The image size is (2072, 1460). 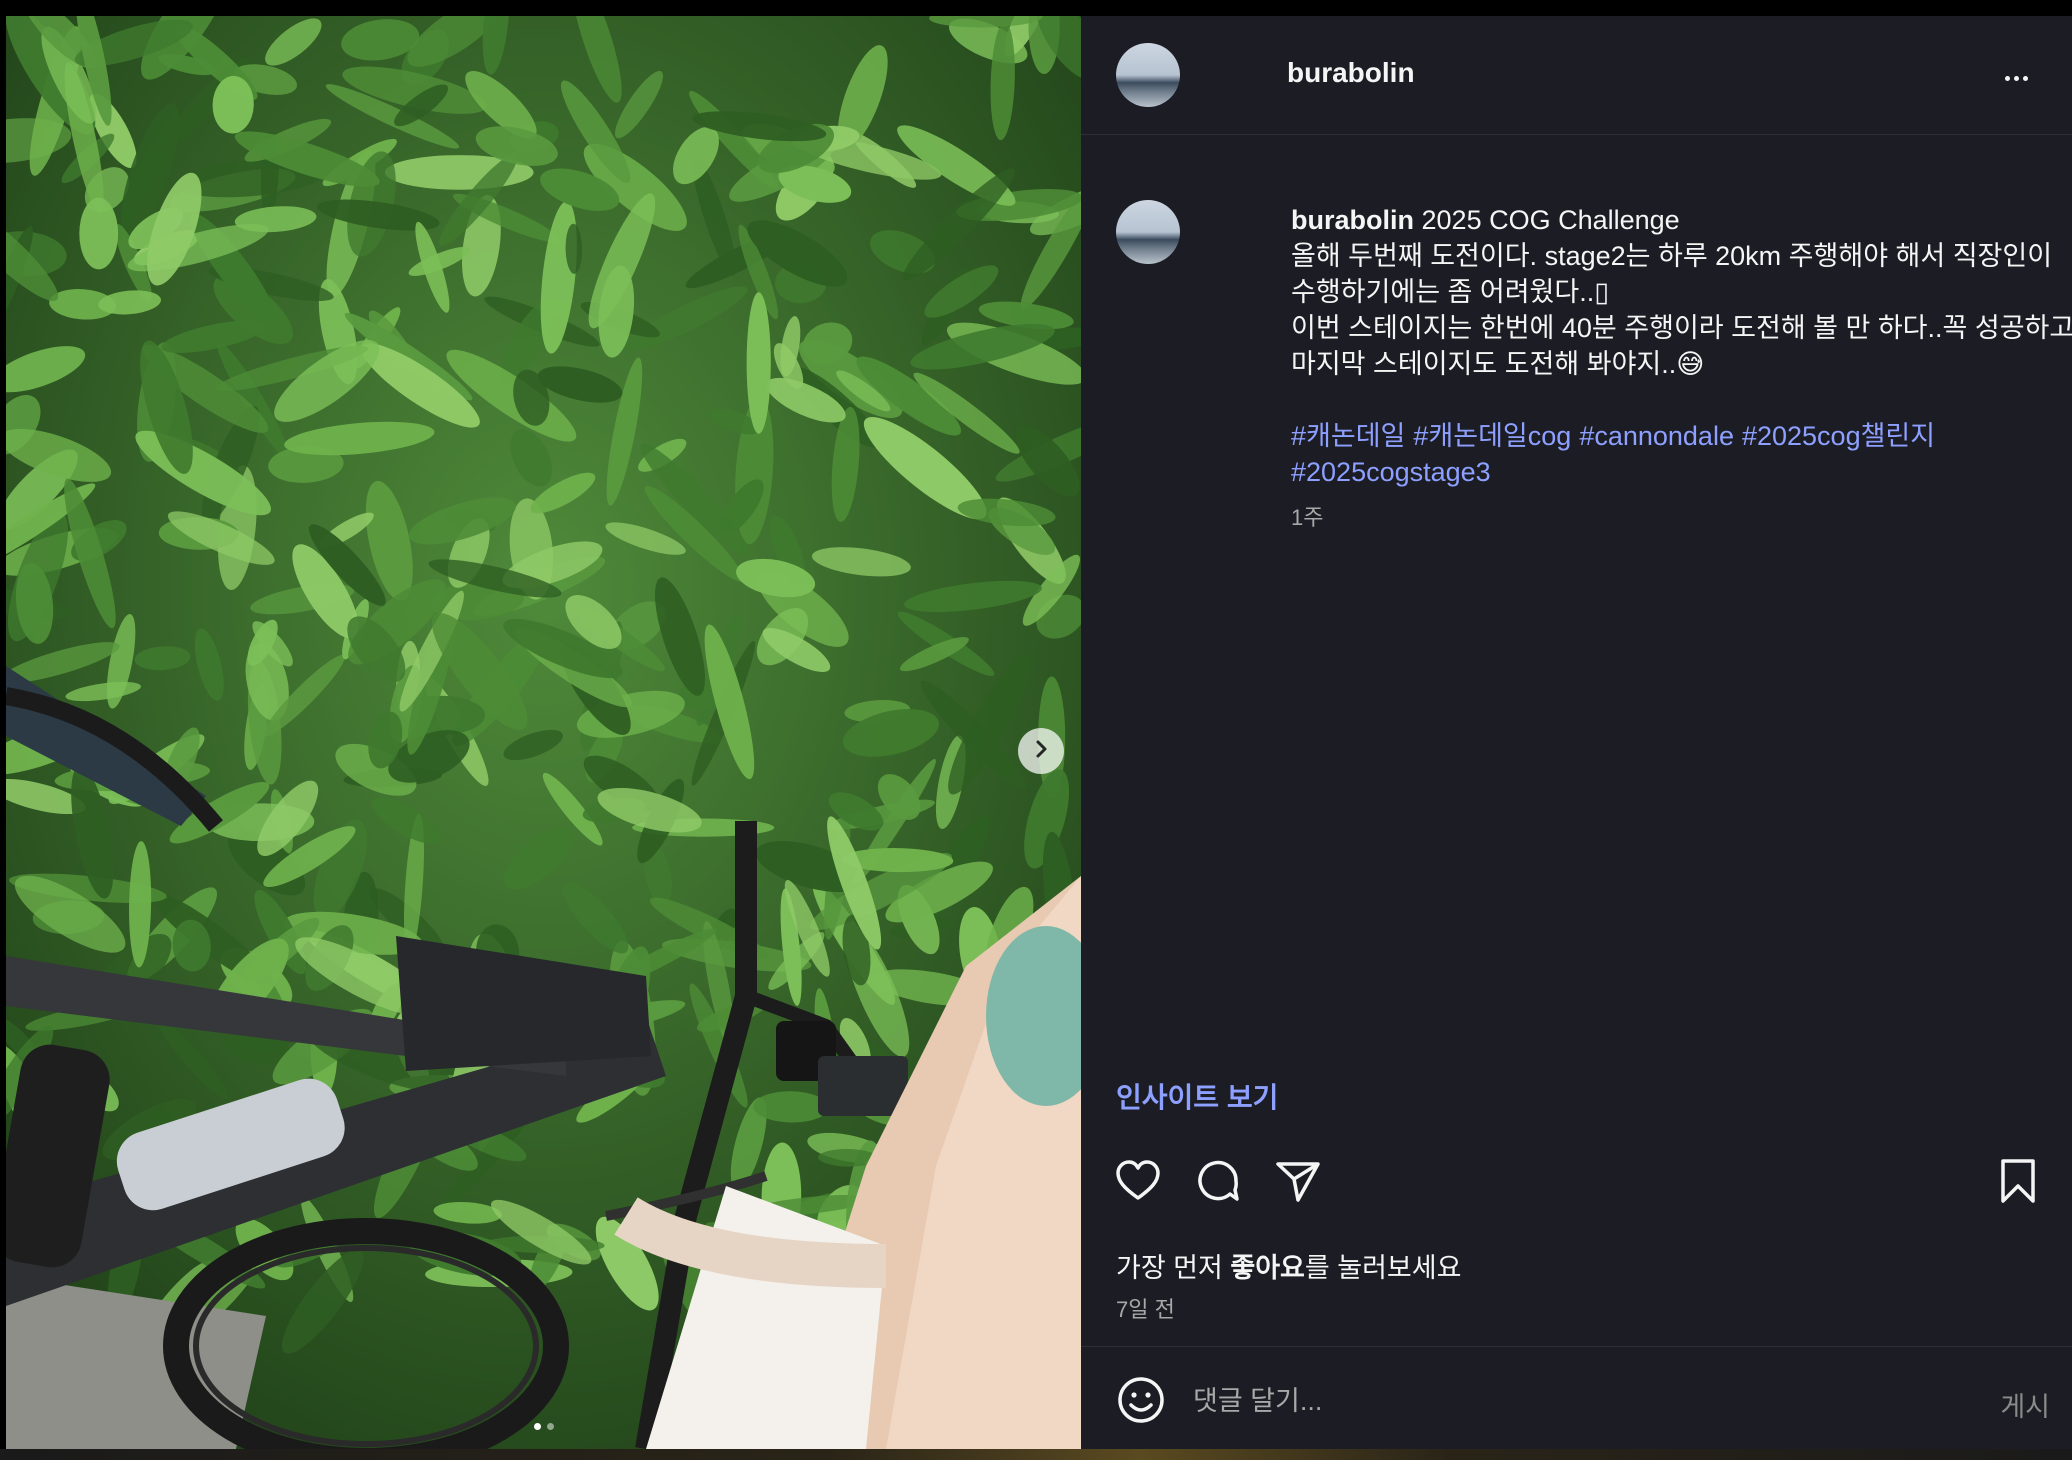 I want to click on likes-prefix: 가장 먼저, so click(x=1173, y=1268).